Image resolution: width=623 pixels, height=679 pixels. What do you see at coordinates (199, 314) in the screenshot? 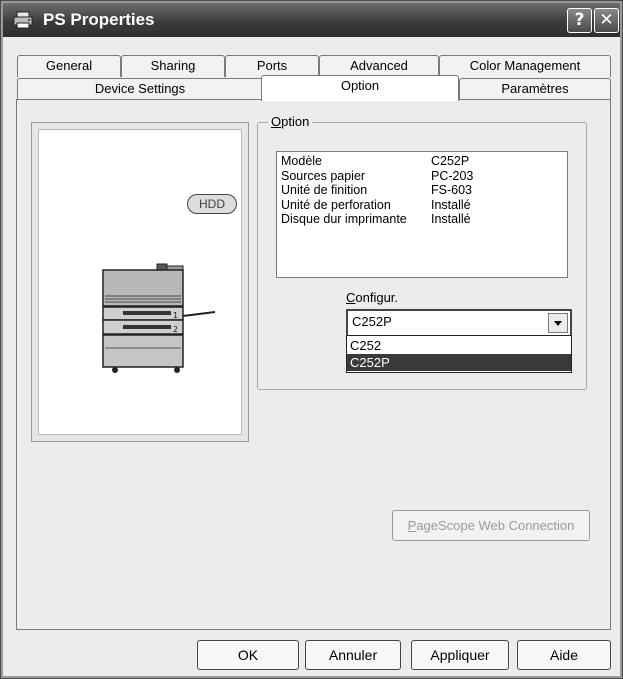
I see `output-tray` at bounding box center [199, 314].